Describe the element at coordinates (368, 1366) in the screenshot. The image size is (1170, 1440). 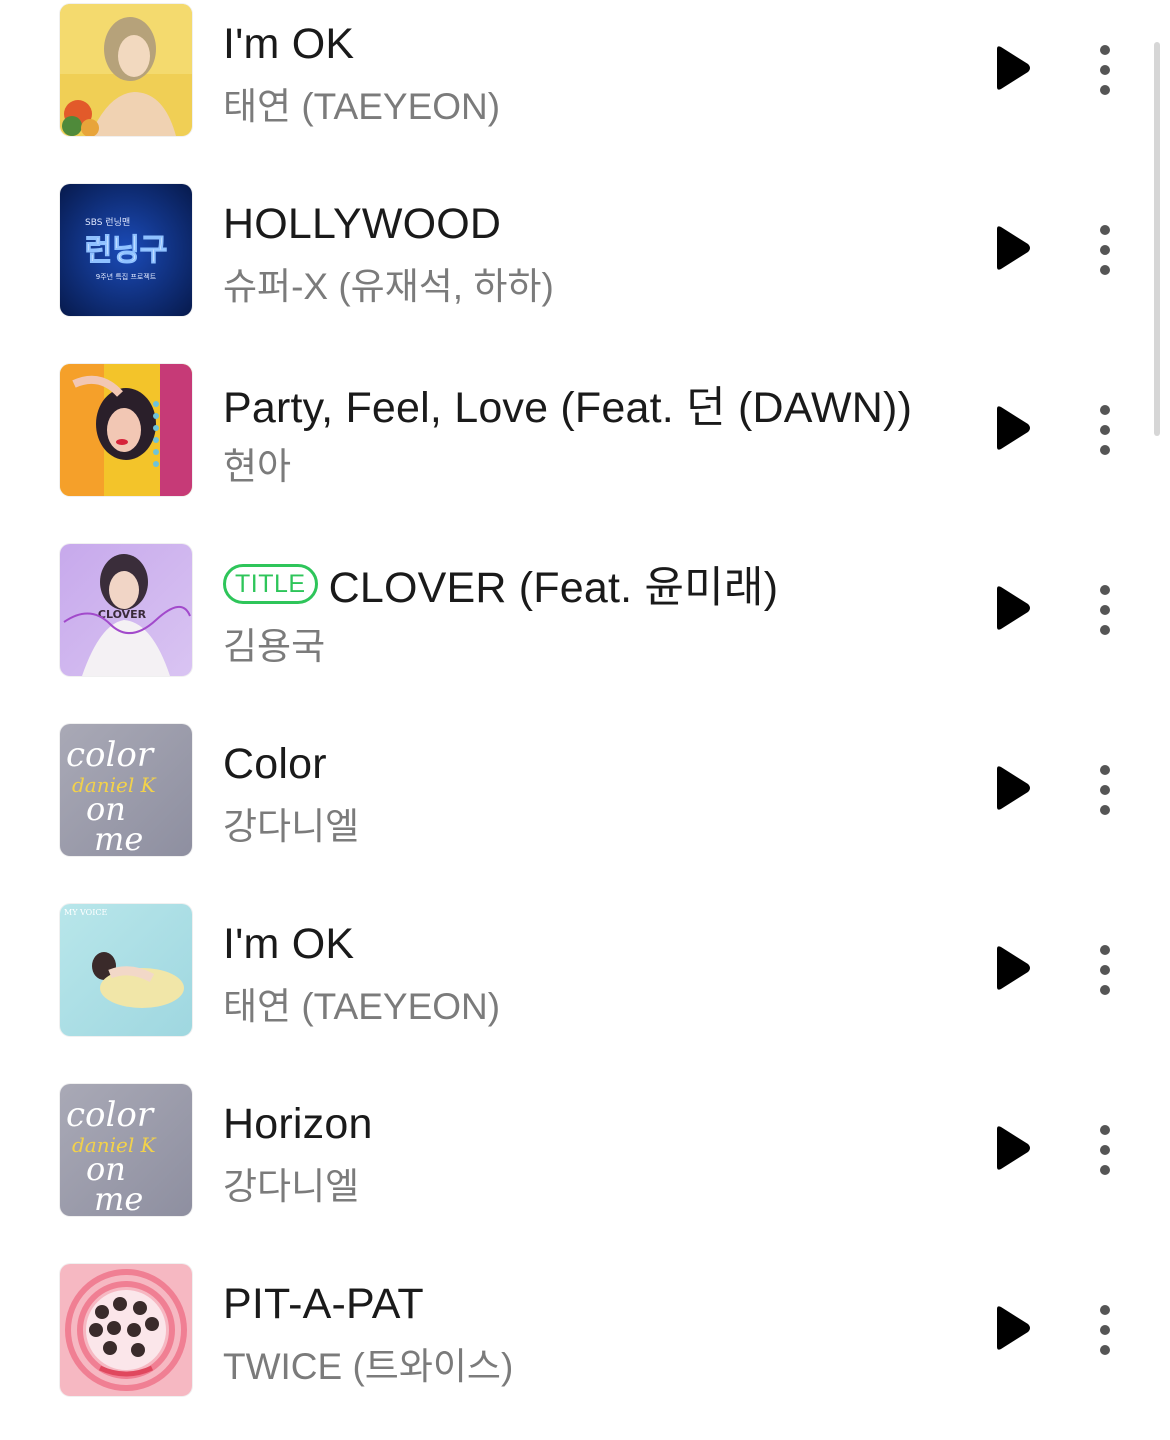
I see `song-artist: TWICE (트와이스)` at that location.